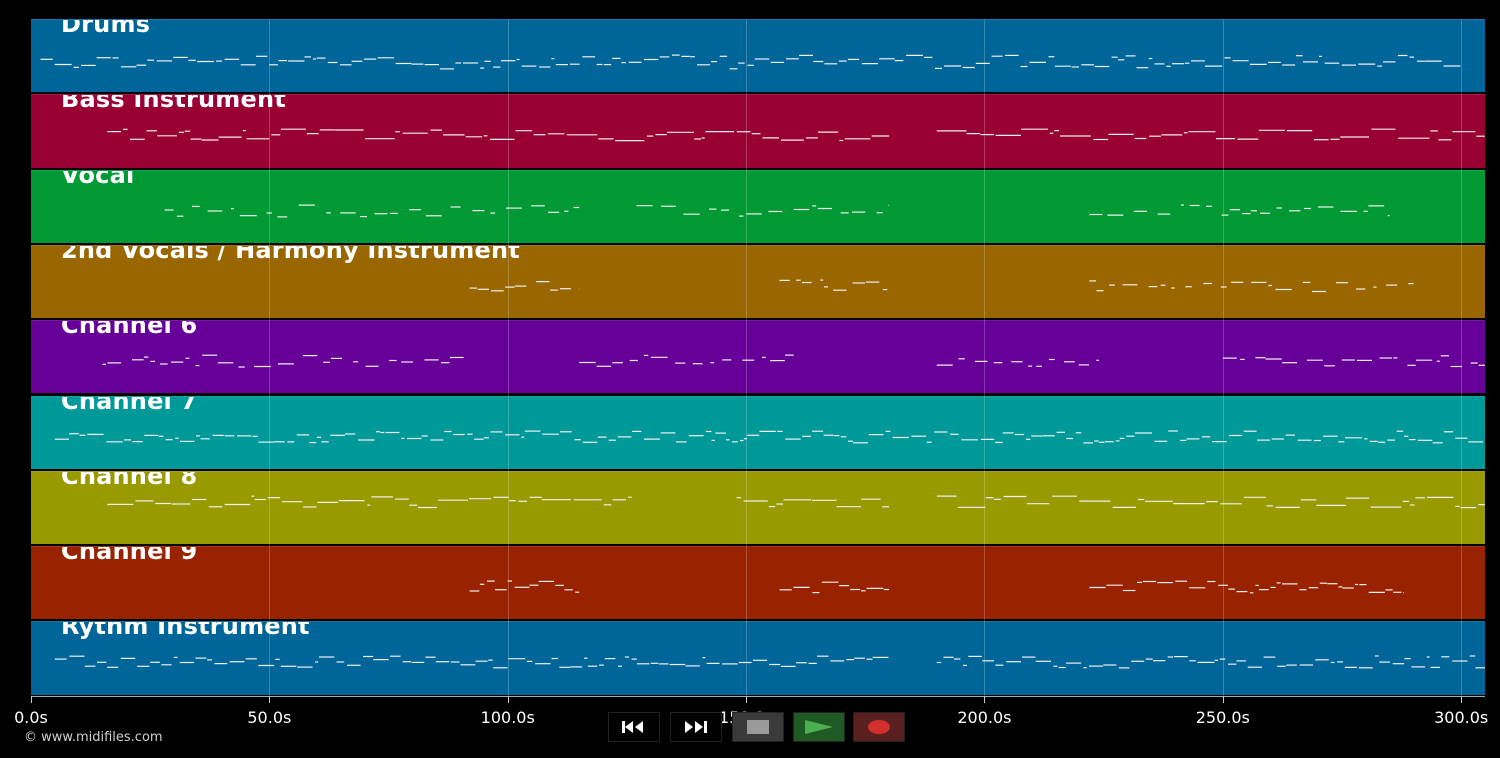 This screenshot has height=758, width=1500. What do you see at coordinates (1222, 717) in the screenshot?
I see `time-tick-label: 250.0s` at bounding box center [1222, 717].